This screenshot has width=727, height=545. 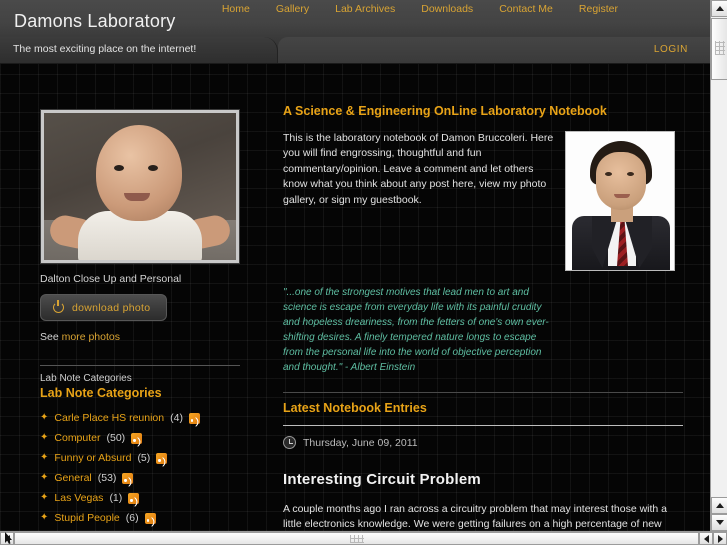 I want to click on categories-heading: Lab Note Categories, so click(x=101, y=393).